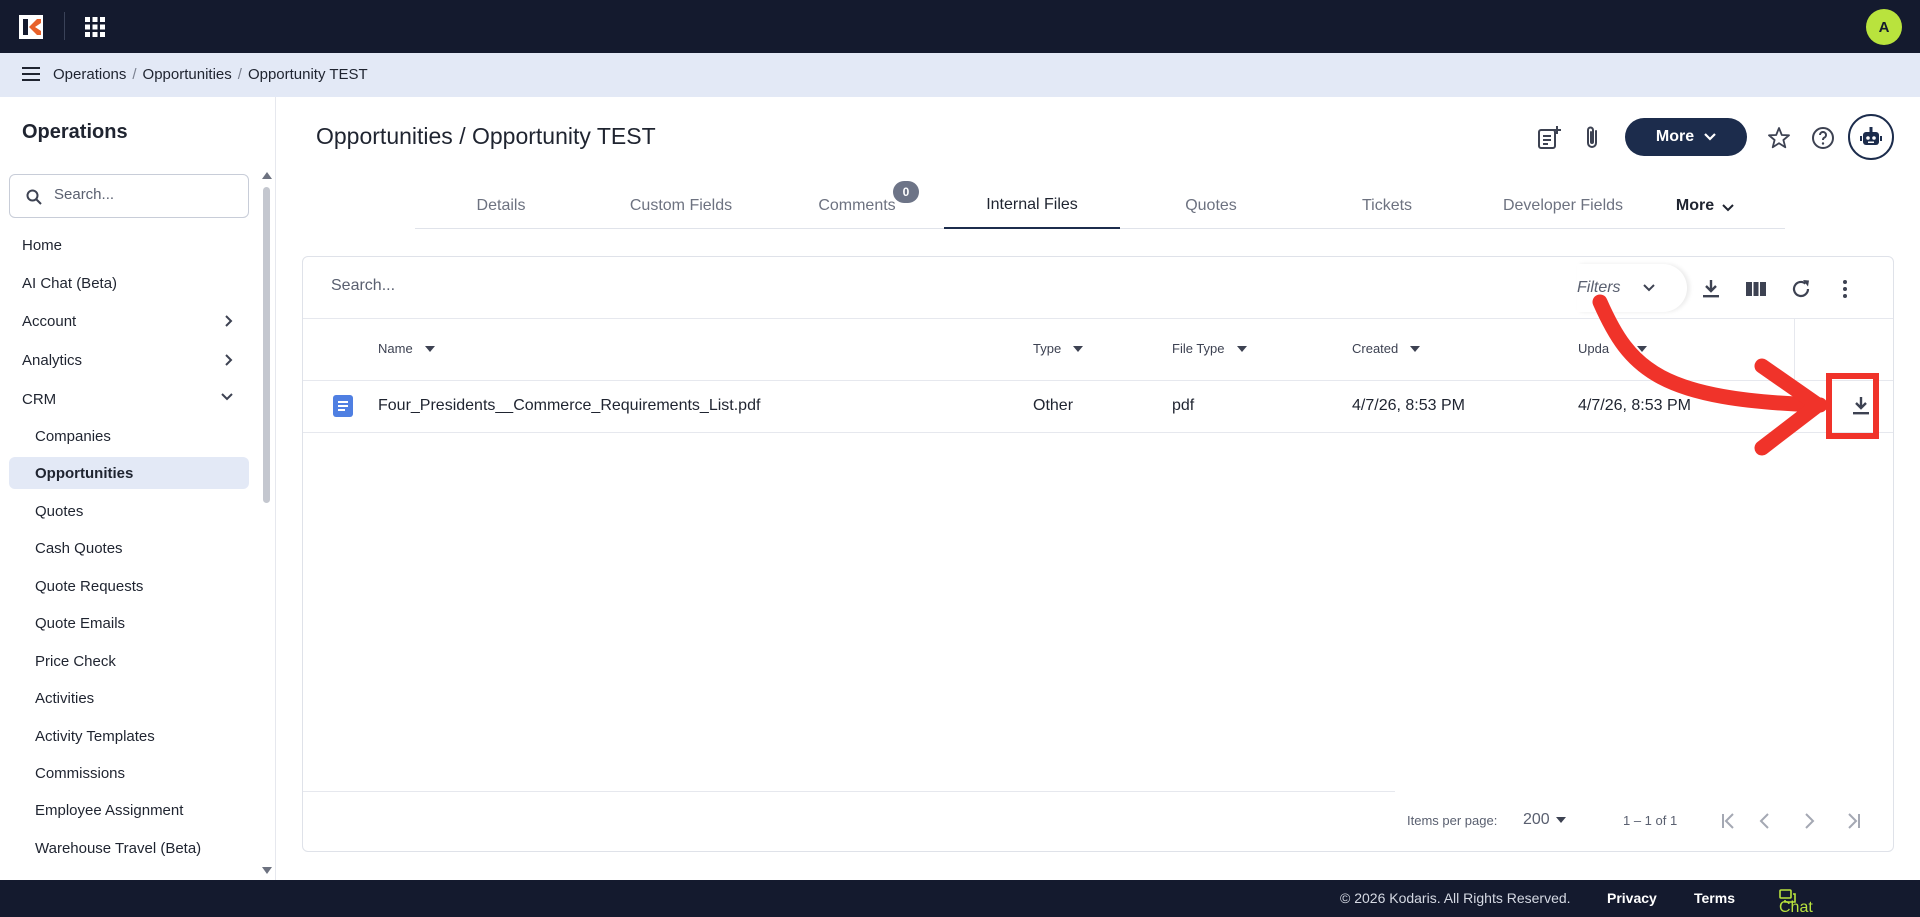 The height and width of the screenshot is (917, 1920). Describe the element at coordinates (129, 661) in the screenshot. I see `sidebar-item-price-check: Price Check` at that location.